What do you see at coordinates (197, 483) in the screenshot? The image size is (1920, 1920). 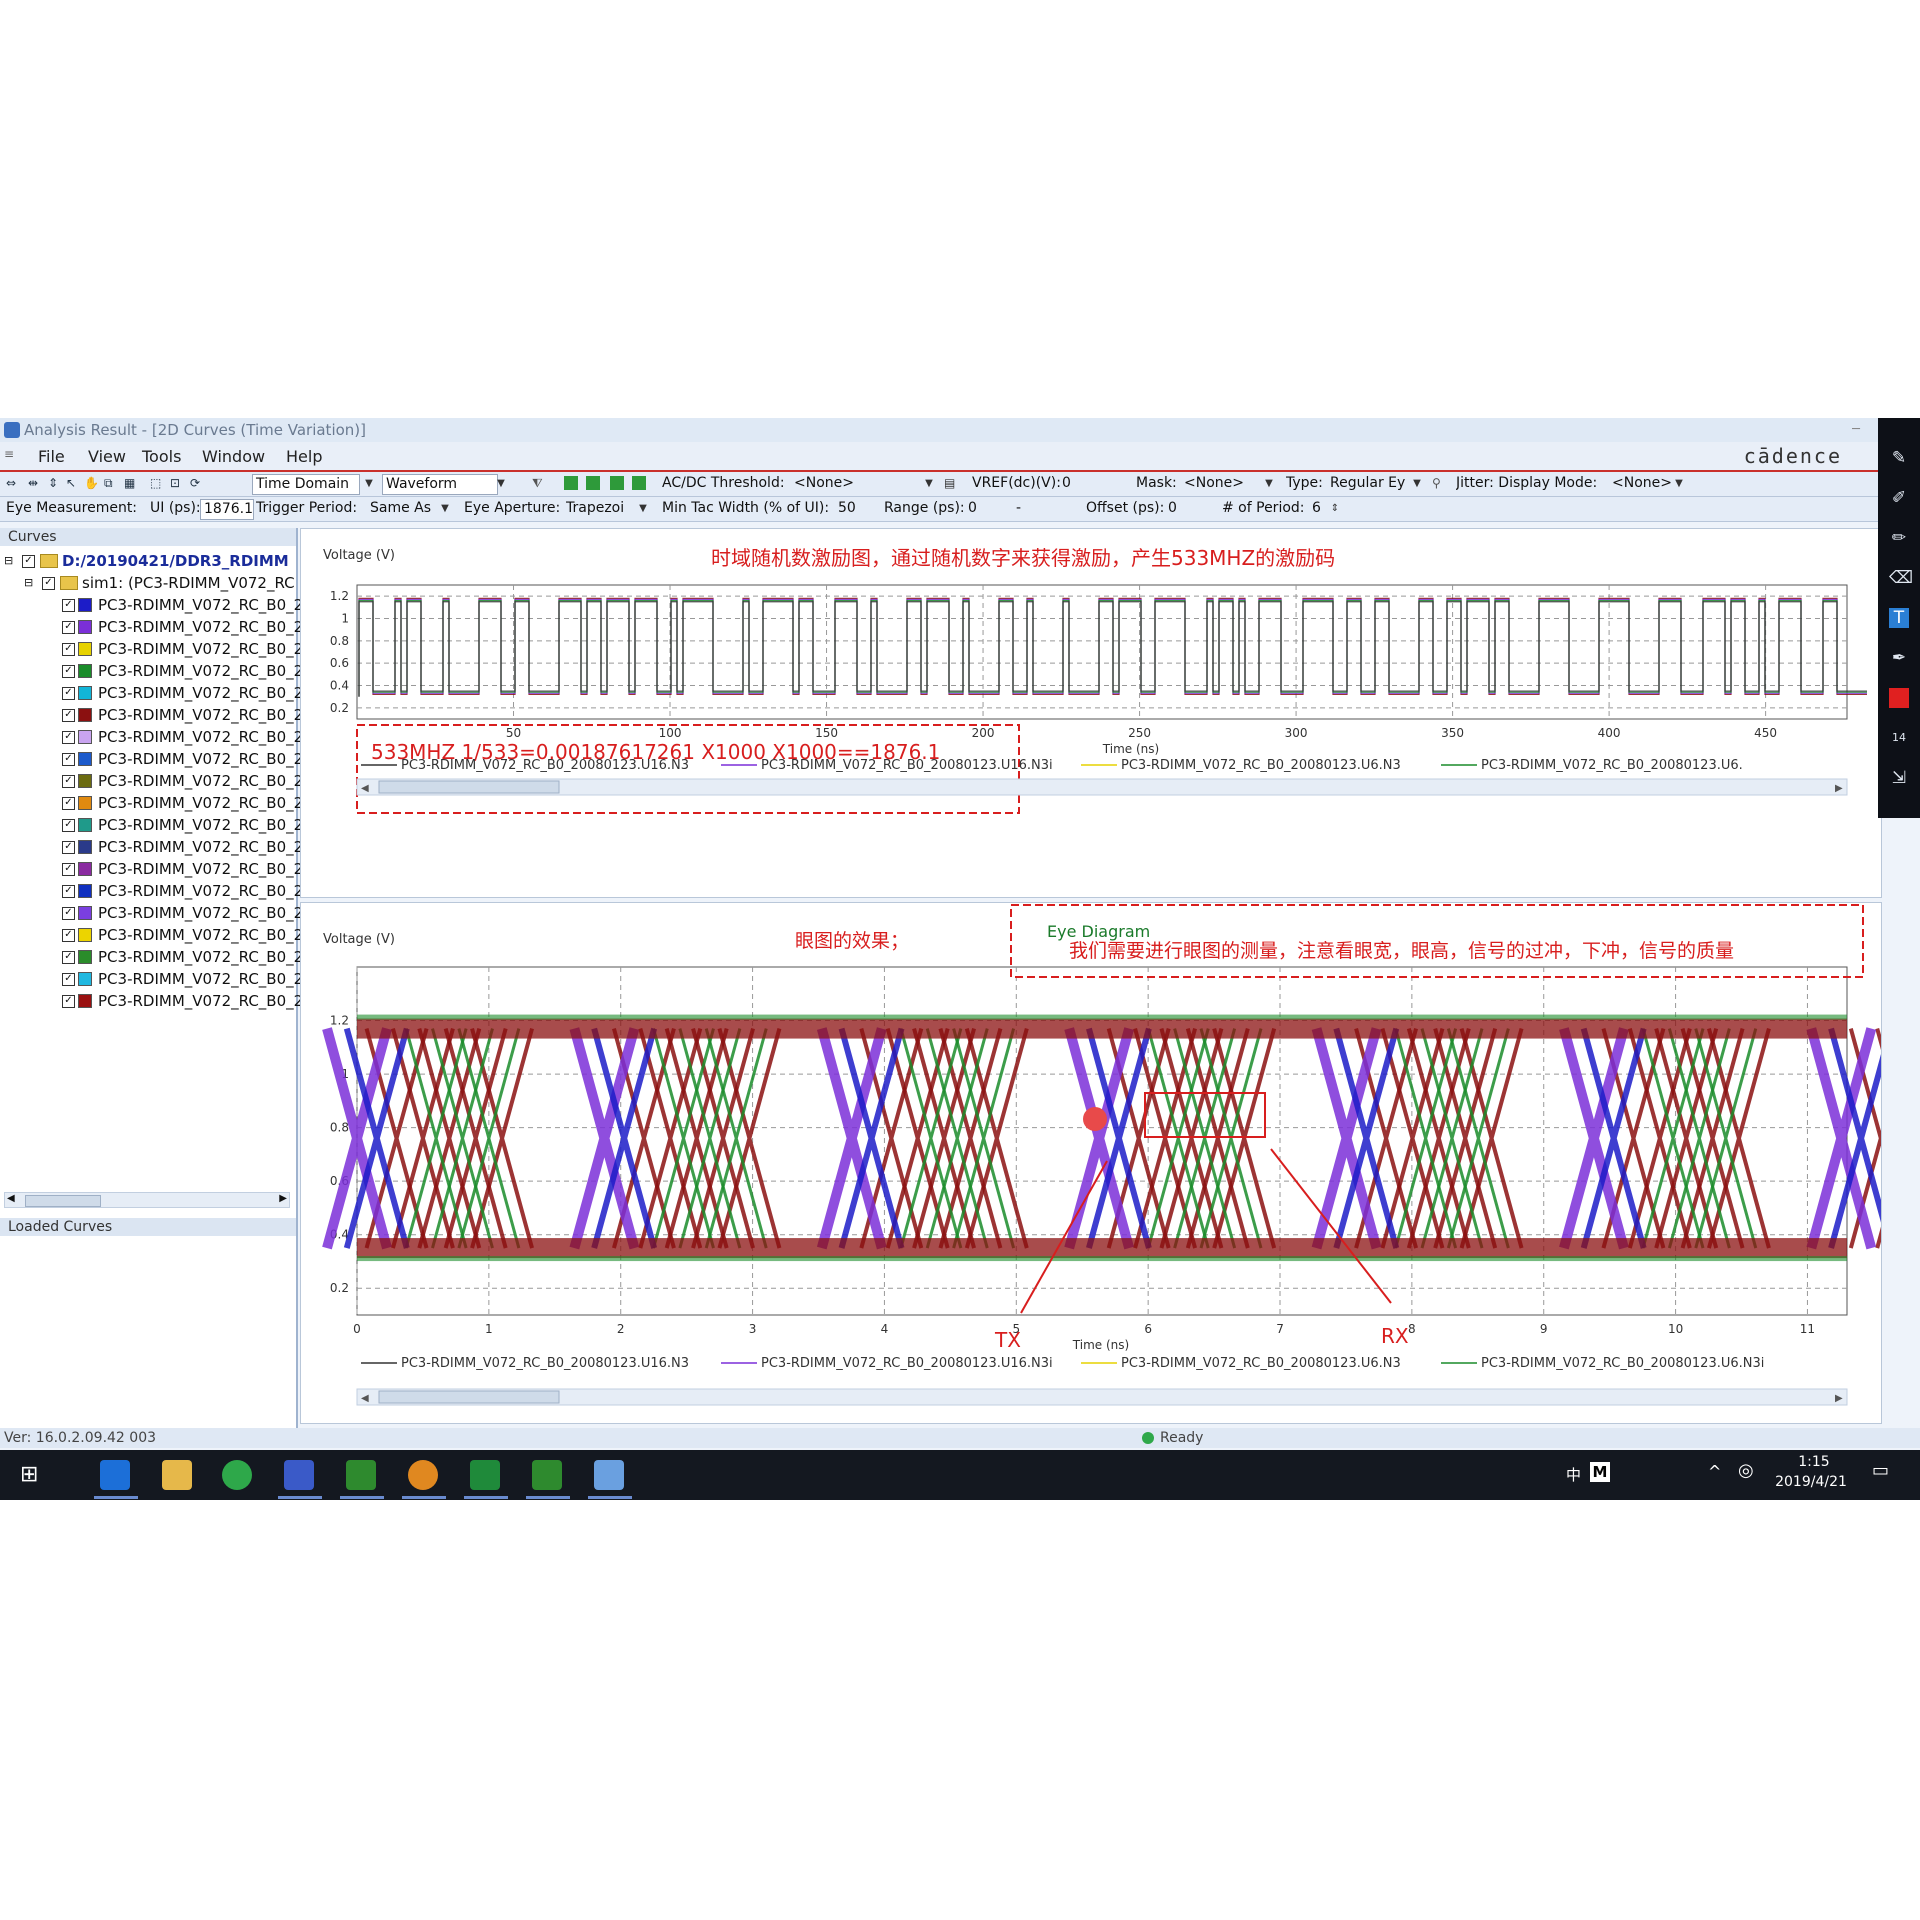 I see `refresh-icon: ⟳` at bounding box center [197, 483].